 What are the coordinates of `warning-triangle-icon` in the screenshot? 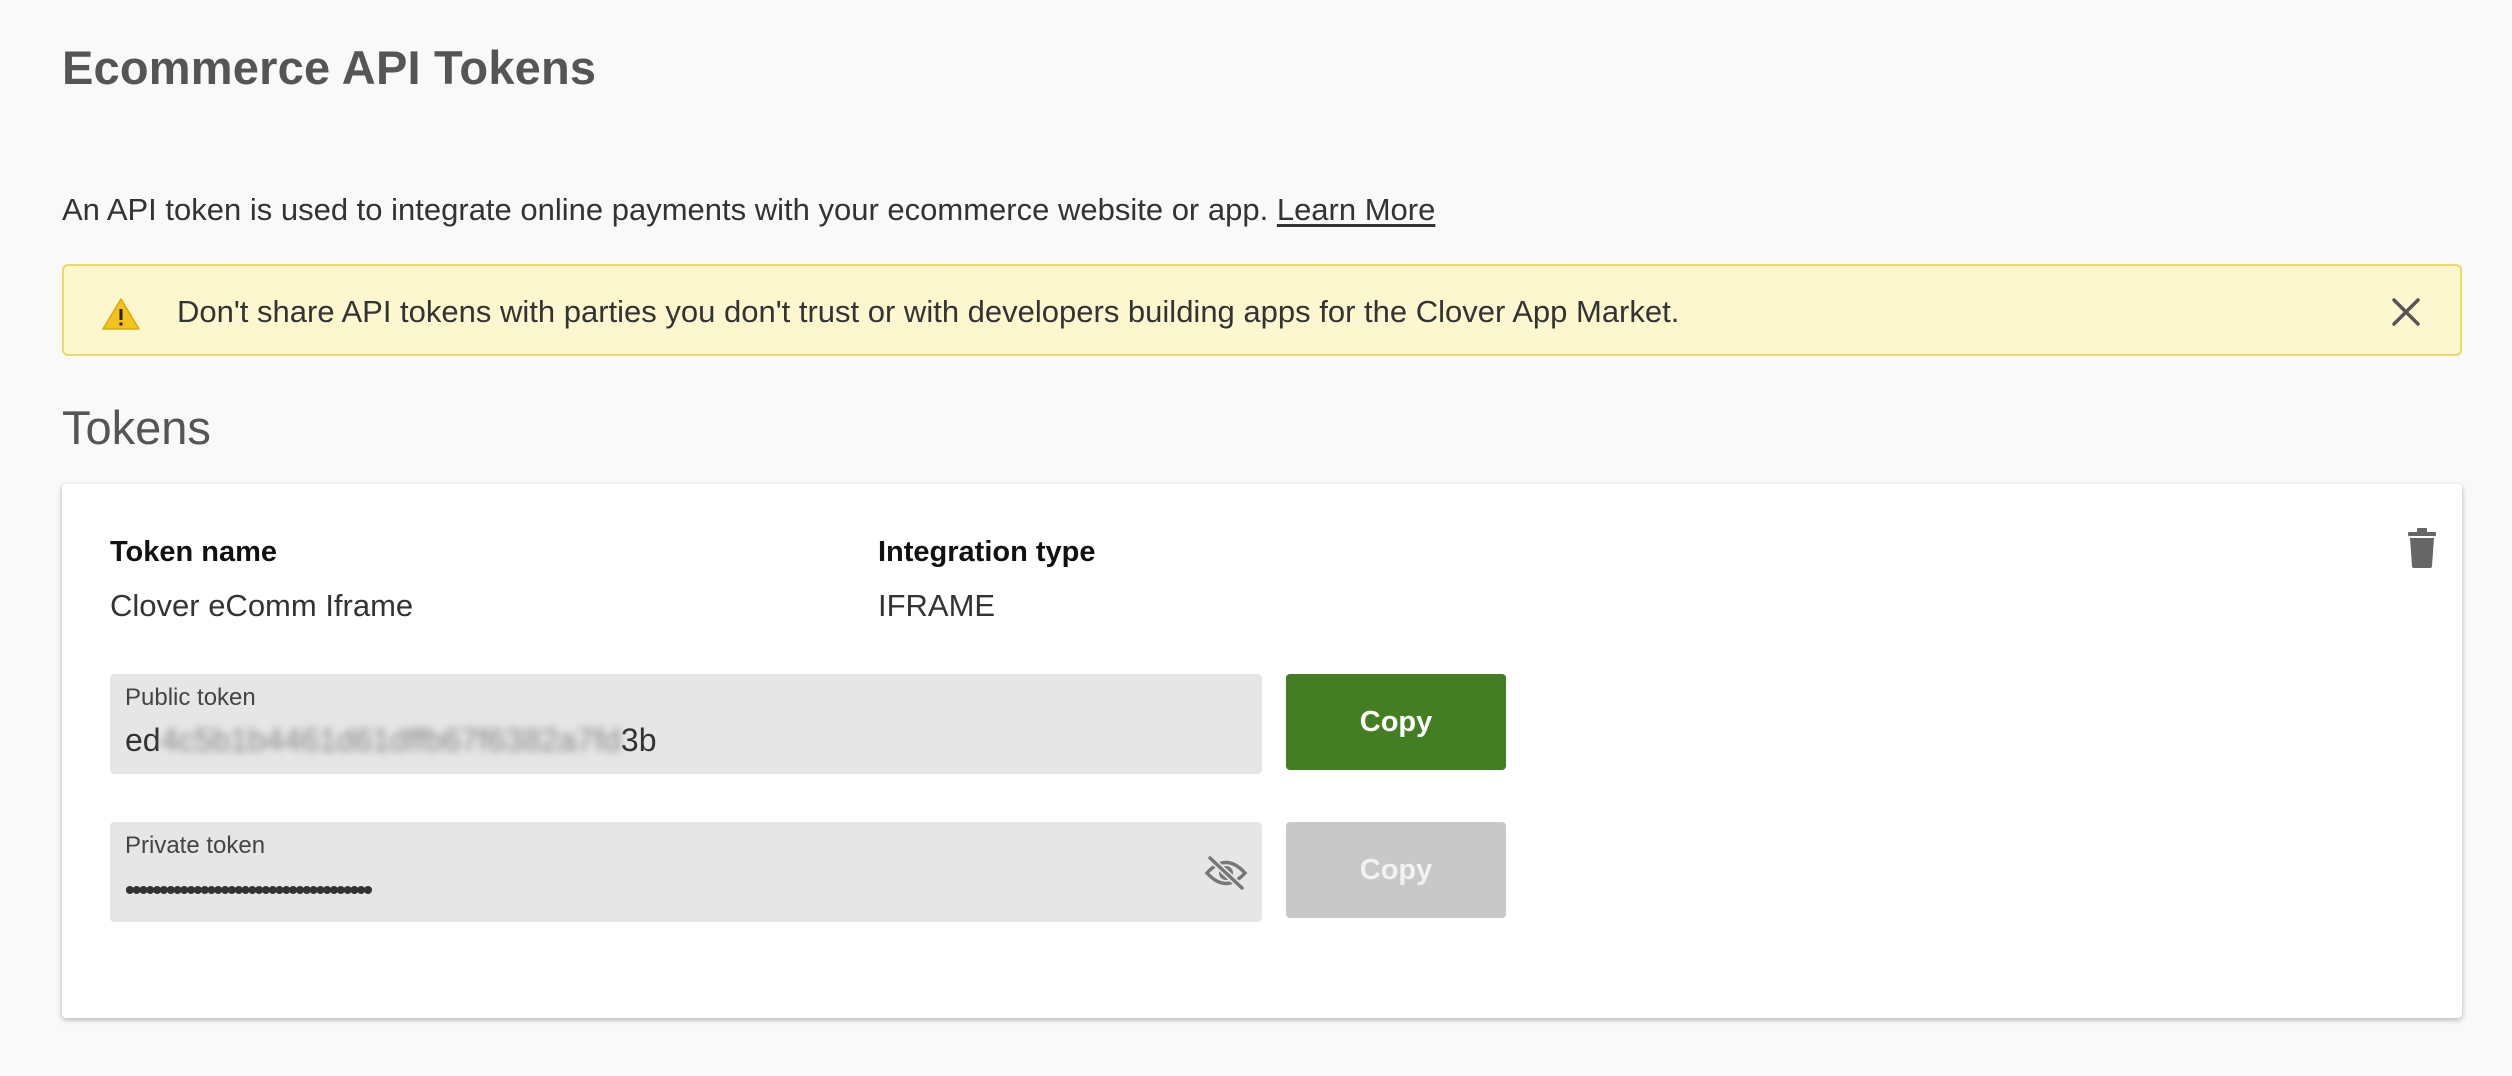 It's located at (121, 314).